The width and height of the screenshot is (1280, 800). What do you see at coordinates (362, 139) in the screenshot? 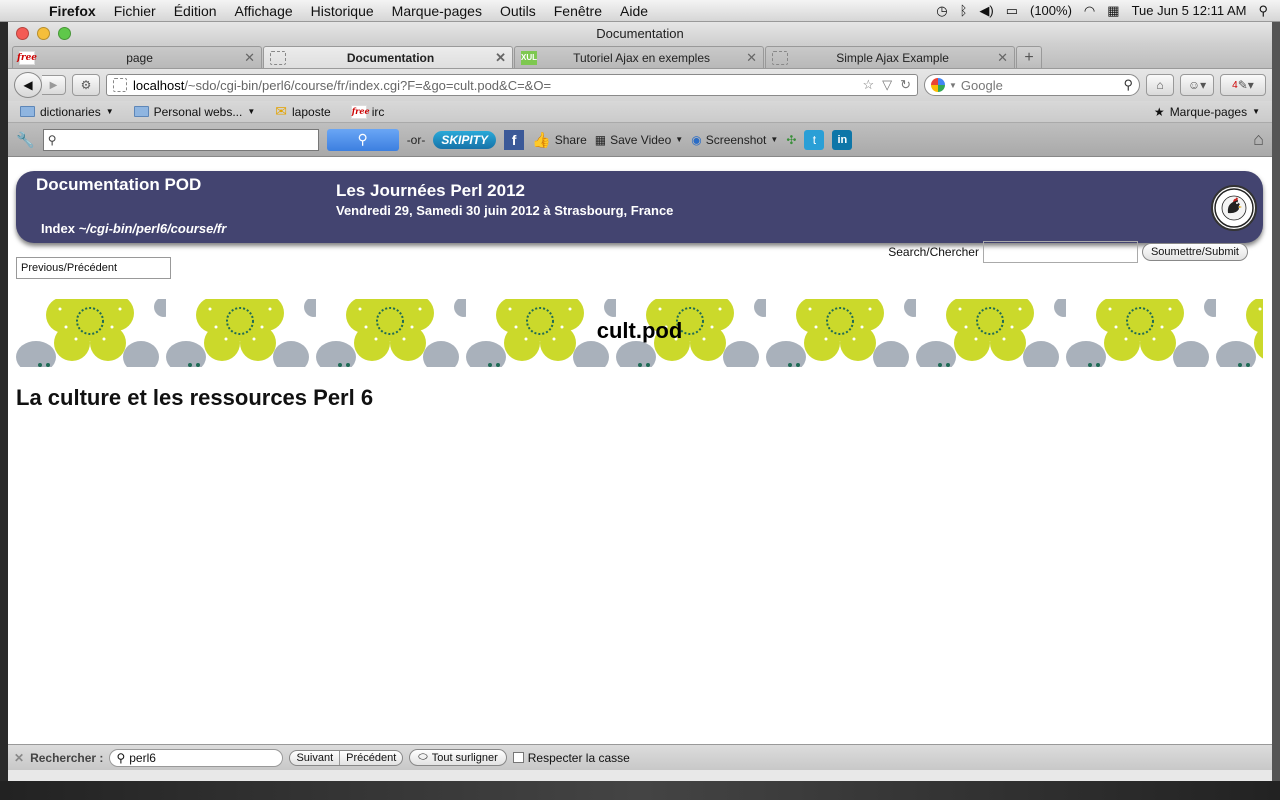
I see `addon-search-button: ⚲` at bounding box center [362, 139].